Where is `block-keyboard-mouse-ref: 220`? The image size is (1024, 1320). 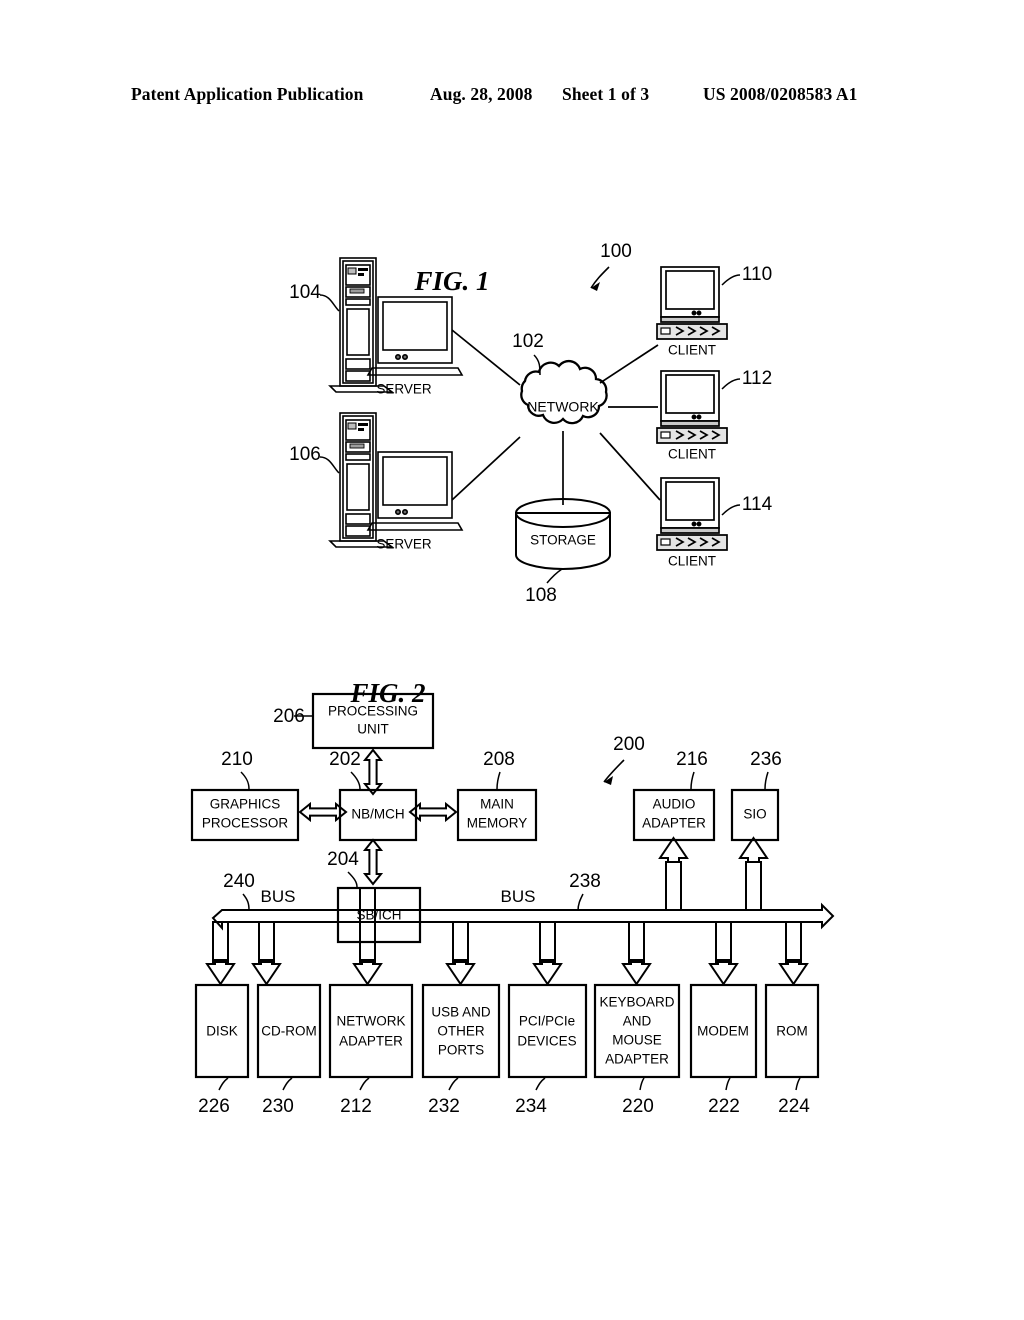
block-keyboard-mouse-ref: 220 is located at coordinates (638, 1106).